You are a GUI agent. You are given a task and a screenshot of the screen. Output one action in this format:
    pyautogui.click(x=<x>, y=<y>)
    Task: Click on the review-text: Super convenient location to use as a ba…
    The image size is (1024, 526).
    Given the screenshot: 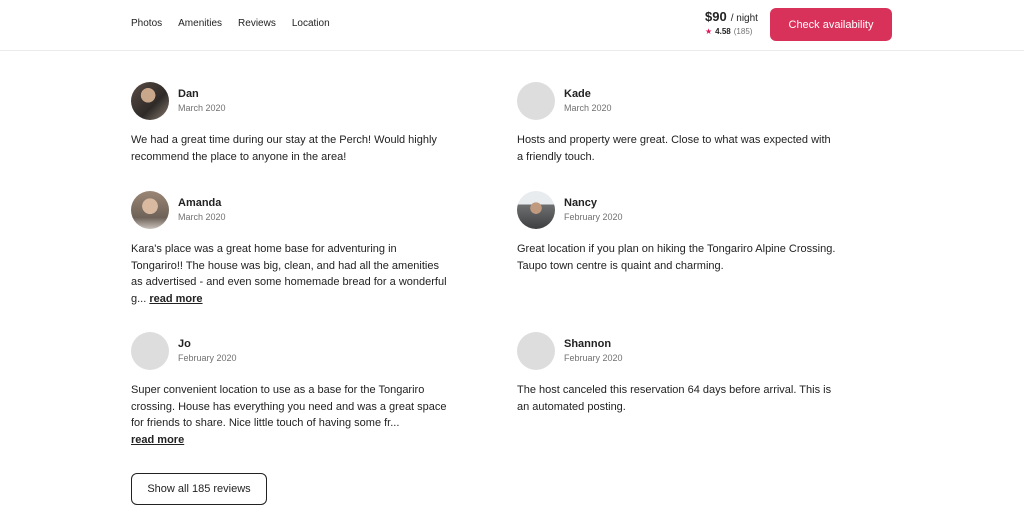 What is the action you would take?
    pyautogui.click(x=291, y=415)
    